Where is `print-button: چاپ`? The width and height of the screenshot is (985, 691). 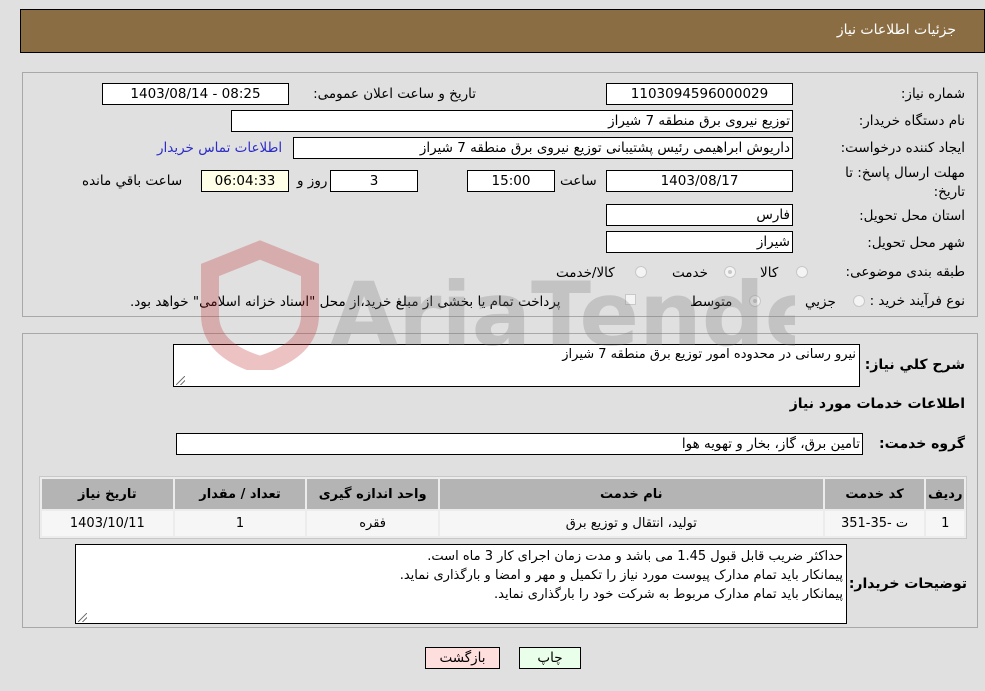 print-button: چاپ is located at coordinates (550, 658).